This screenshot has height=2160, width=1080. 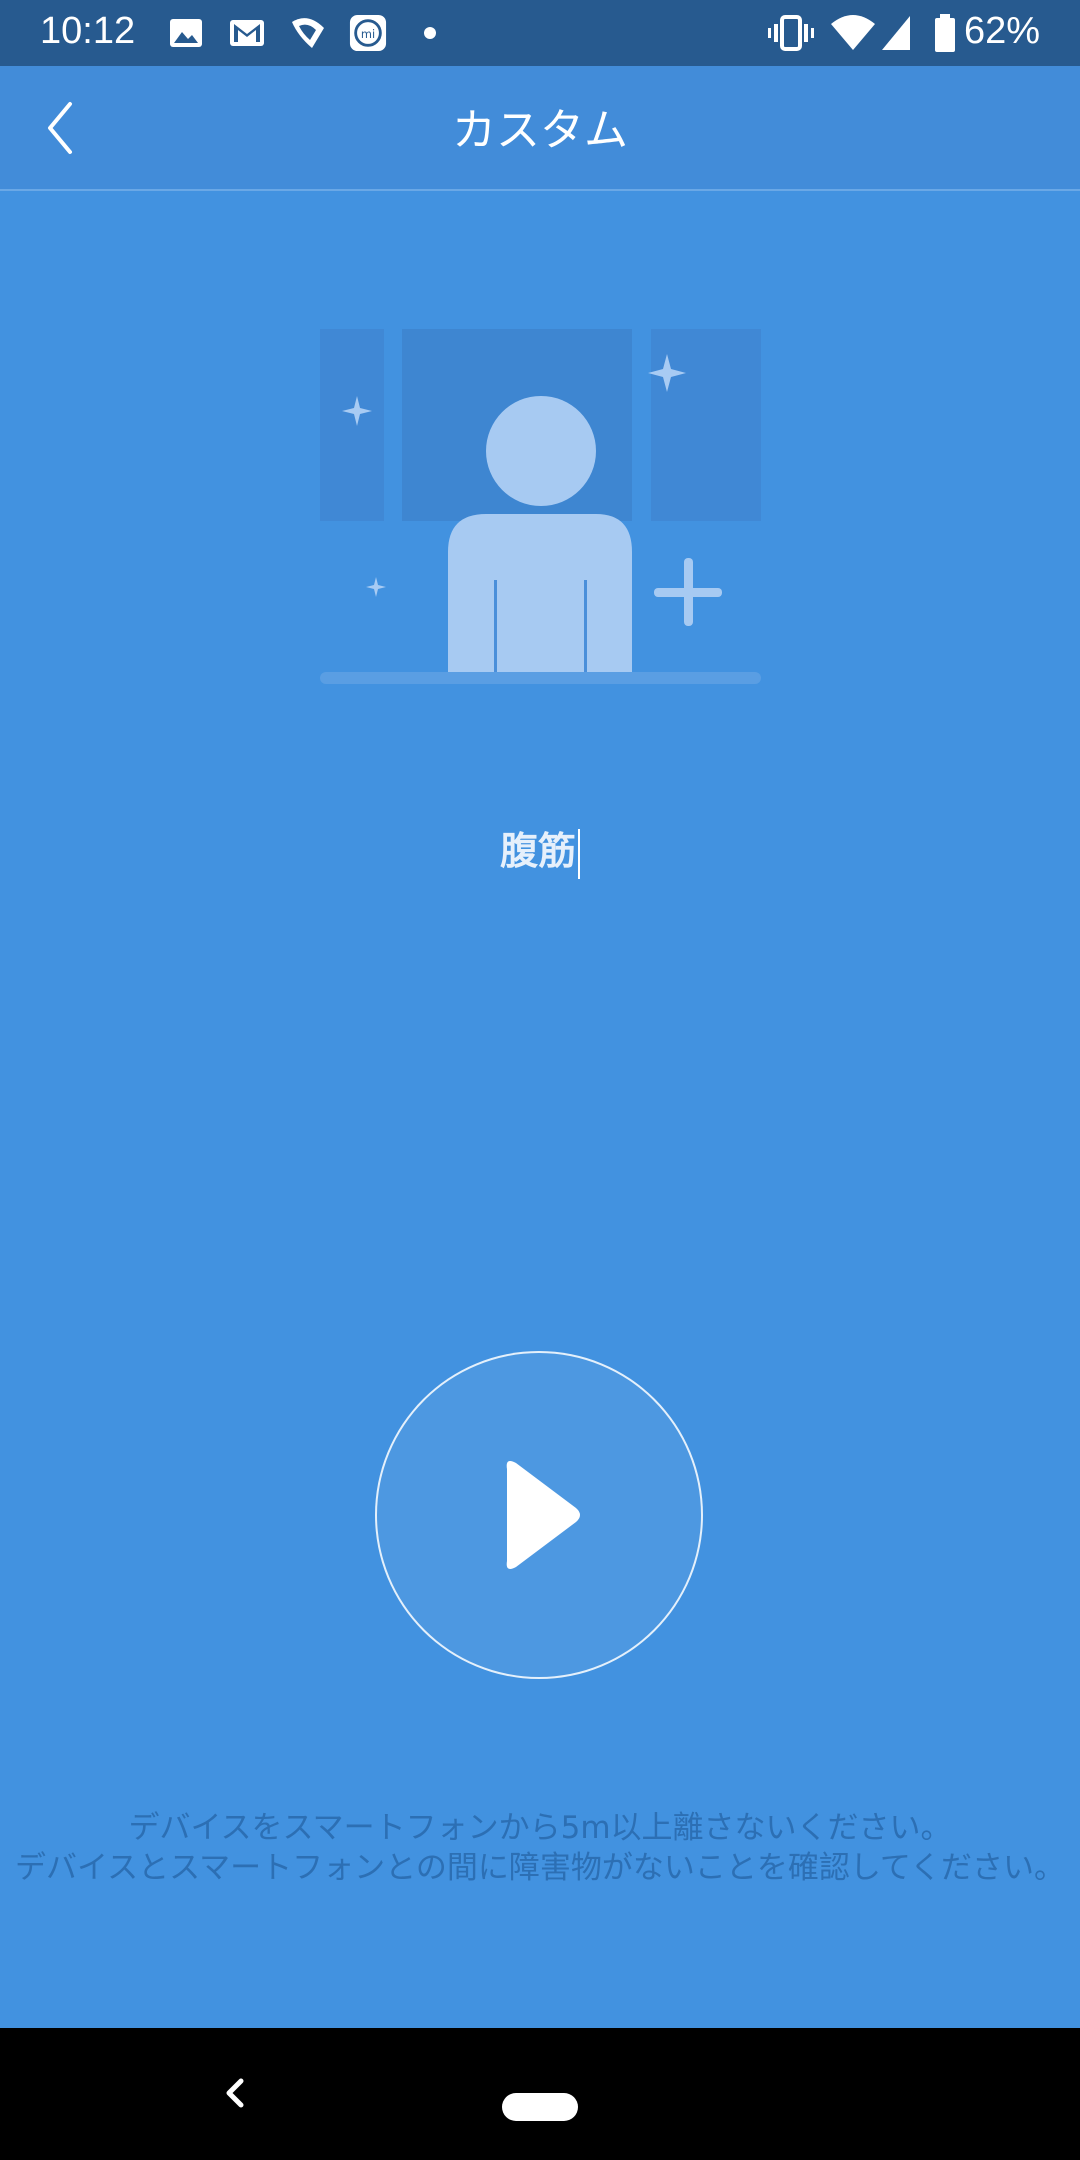 What do you see at coordinates (540, 1828) in the screenshot?
I see `notice-line-1: デバイスをスマートフォンから5m以上離さないください。` at bounding box center [540, 1828].